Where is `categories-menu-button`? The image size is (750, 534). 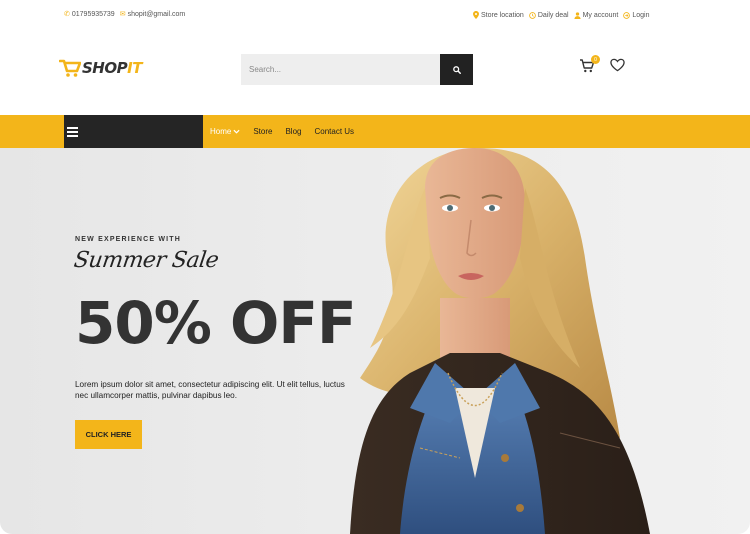 categories-menu-button is located at coordinates (133, 131).